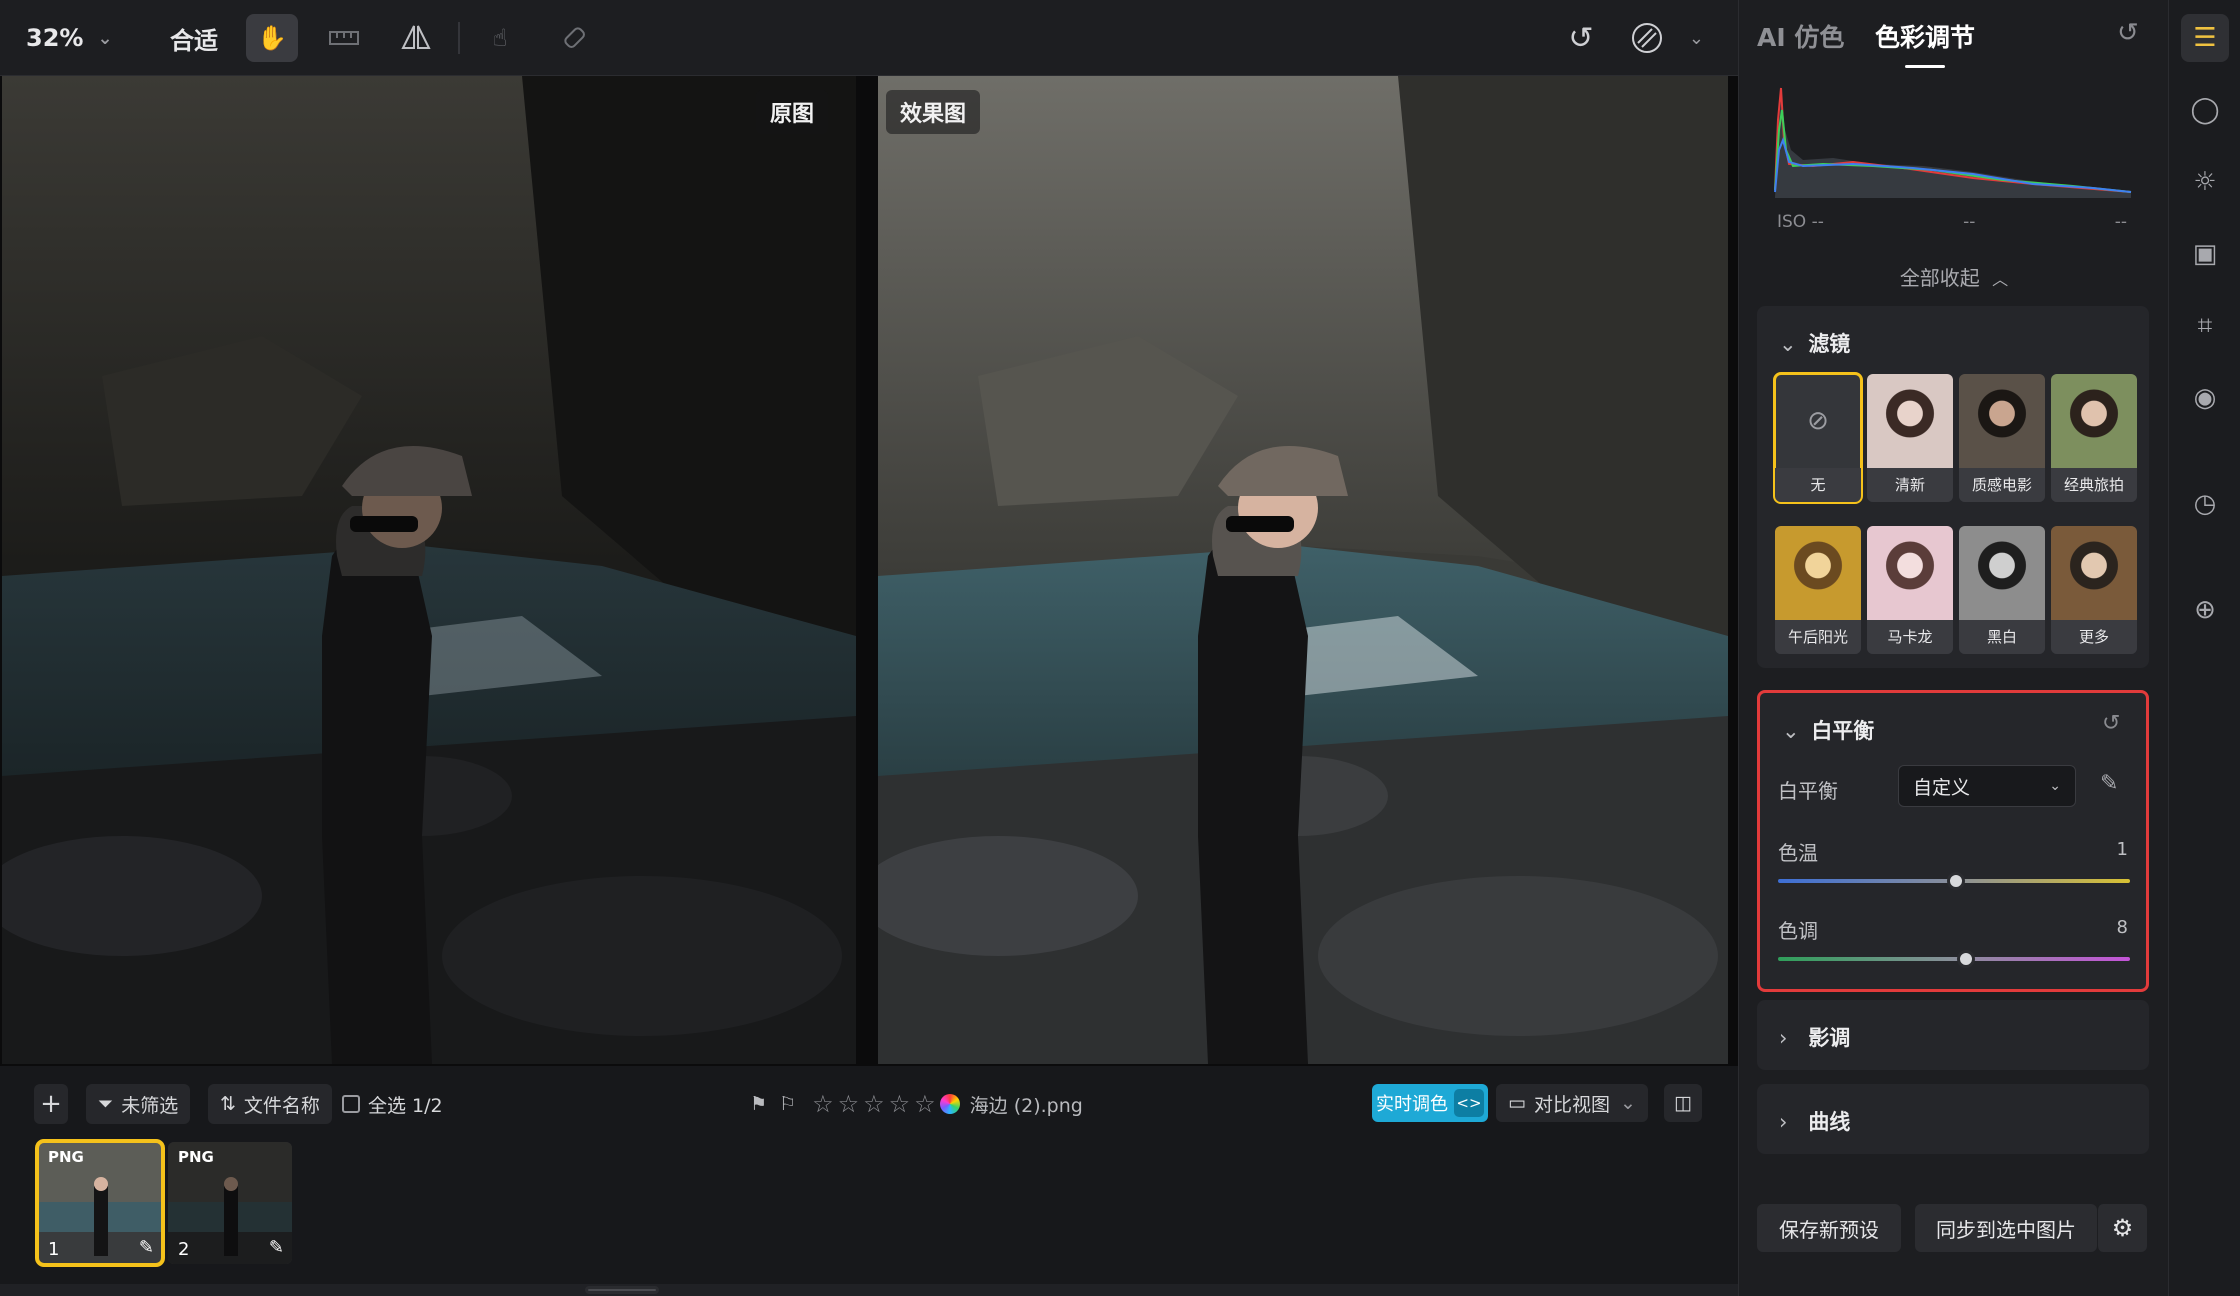 Image resolution: width=2240 pixels, height=1296 pixels. Describe the element at coordinates (1814, 343) in the screenshot. I see `filters-header: ⌄ 滤镜` at that location.